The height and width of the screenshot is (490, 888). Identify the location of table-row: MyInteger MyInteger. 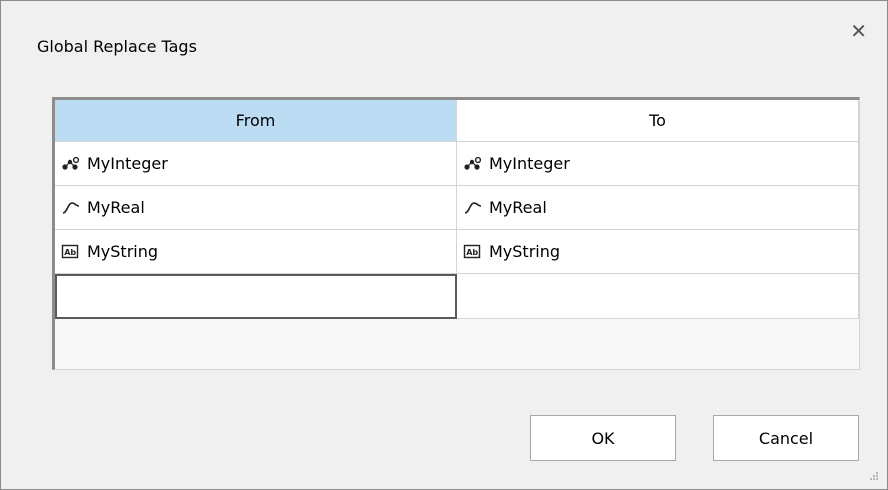
(457, 164).